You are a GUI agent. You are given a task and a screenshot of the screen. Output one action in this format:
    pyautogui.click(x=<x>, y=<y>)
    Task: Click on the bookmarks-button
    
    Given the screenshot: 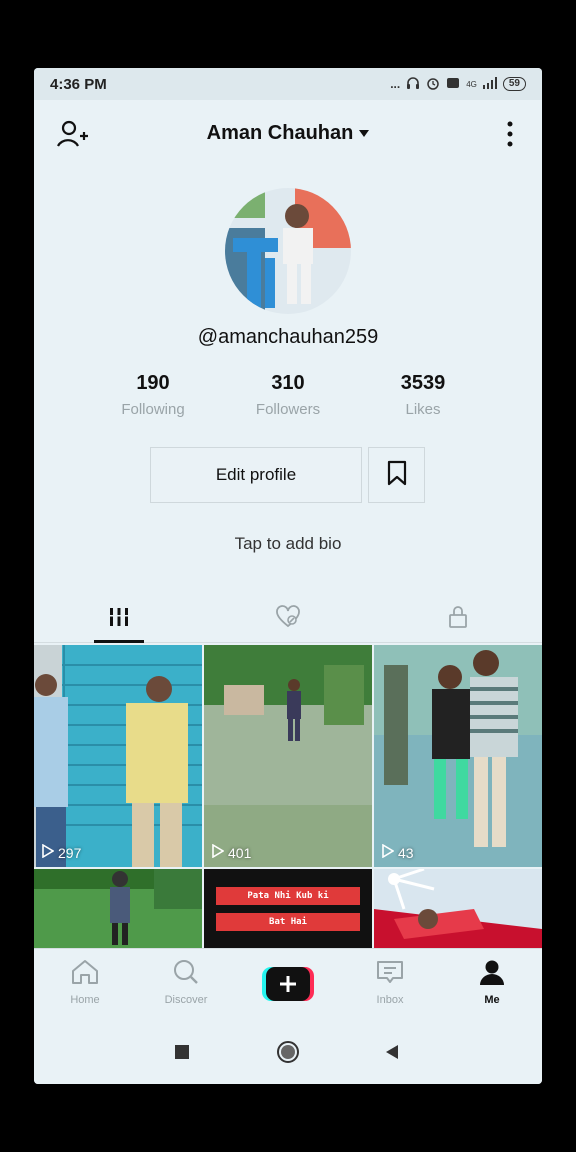 What is the action you would take?
    pyautogui.click(x=396, y=475)
    